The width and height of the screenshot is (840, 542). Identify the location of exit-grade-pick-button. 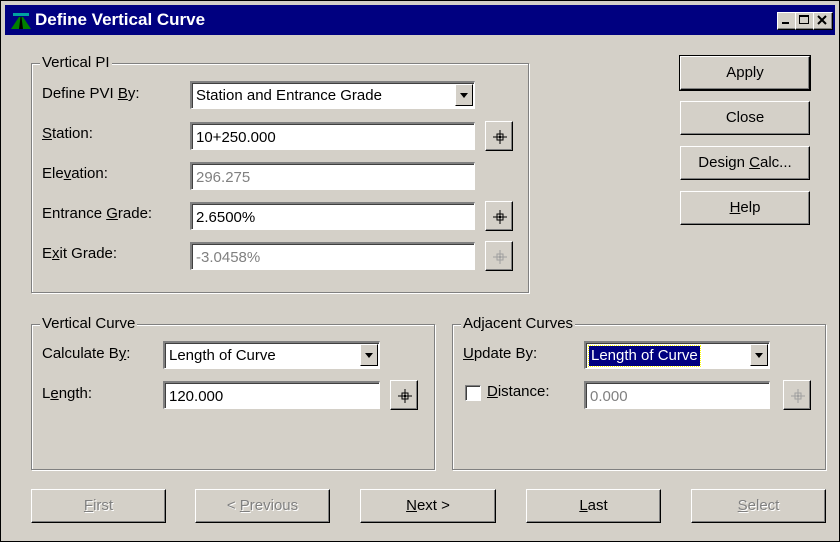
(499, 256).